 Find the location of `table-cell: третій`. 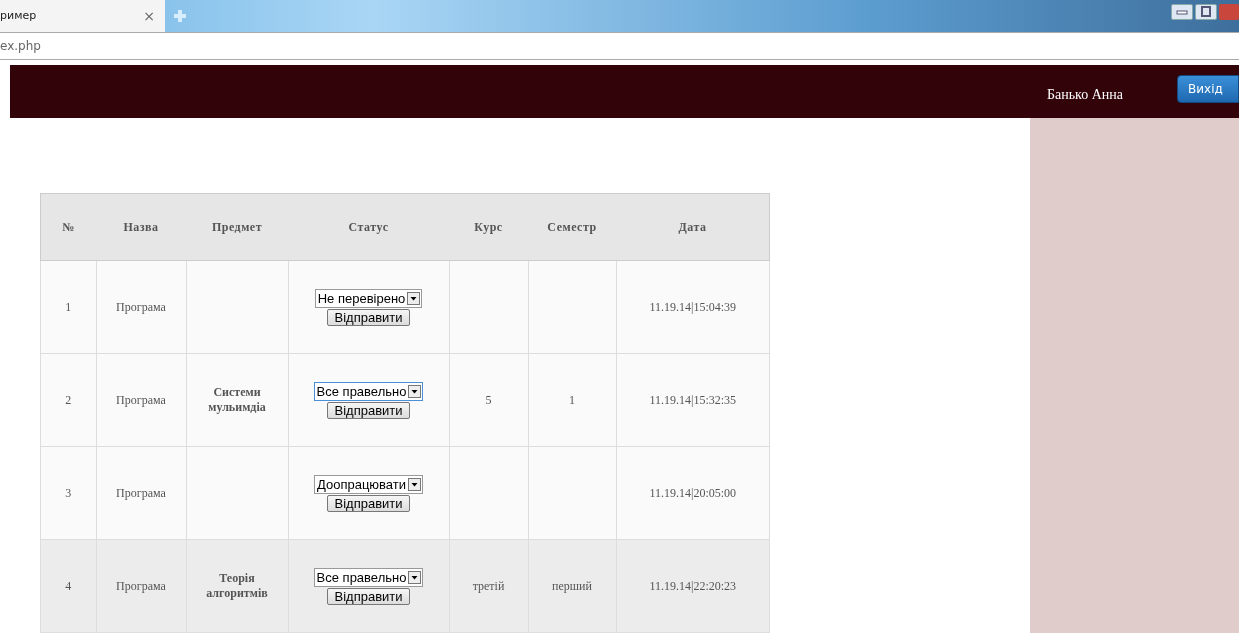

table-cell: третій is located at coordinates (488, 586).